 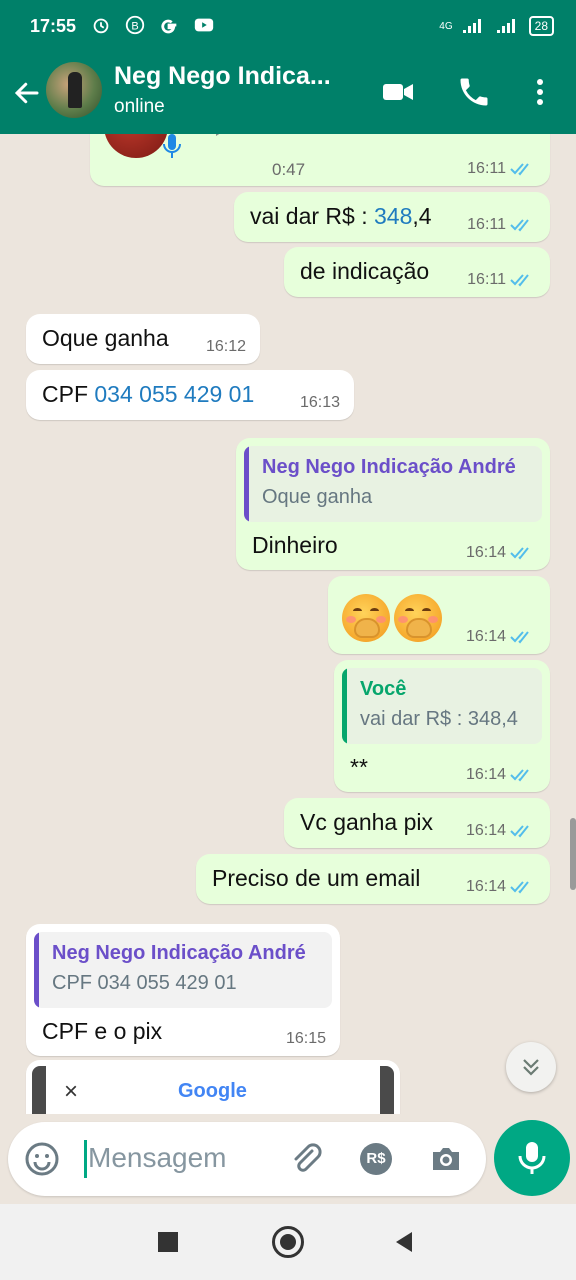 What do you see at coordinates (540, 92) in the screenshot?
I see `more-options-icon` at bounding box center [540, 92].